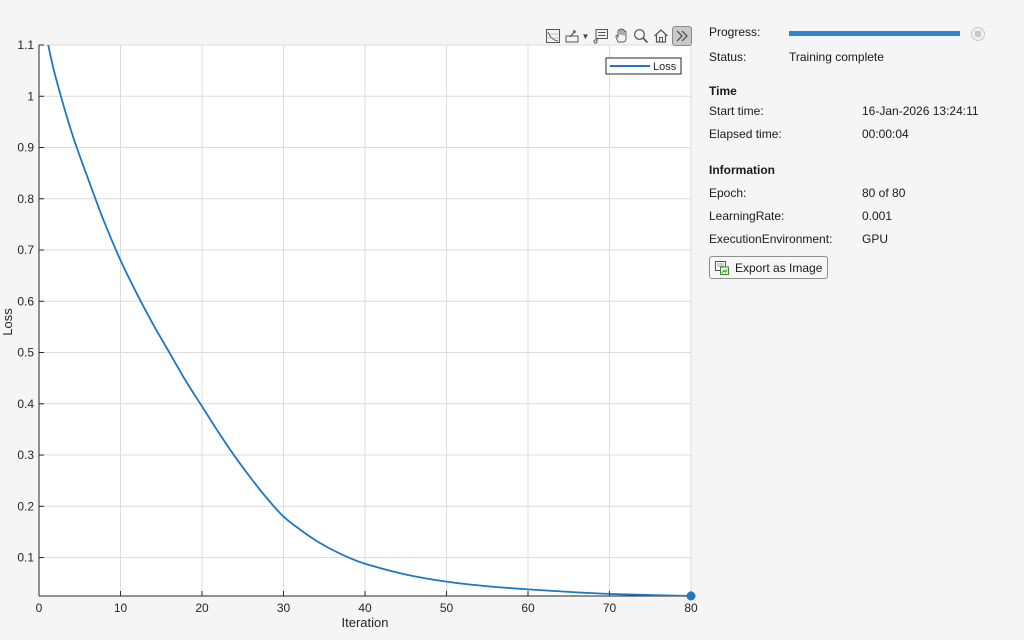 This screenshot has width=1024, height=640. What do you see at coordinates (25, 148) in the screenshot?
I see `y-tick-label: 0.9` at bounding box center [25, 148].